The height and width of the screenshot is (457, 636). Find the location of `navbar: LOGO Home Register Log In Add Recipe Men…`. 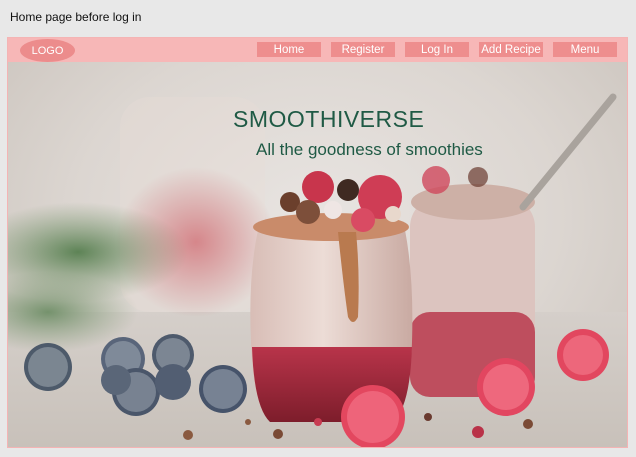

navbar: LOGO Home Register Log In Add Recipe Men… is located at coordinates (317, 50).